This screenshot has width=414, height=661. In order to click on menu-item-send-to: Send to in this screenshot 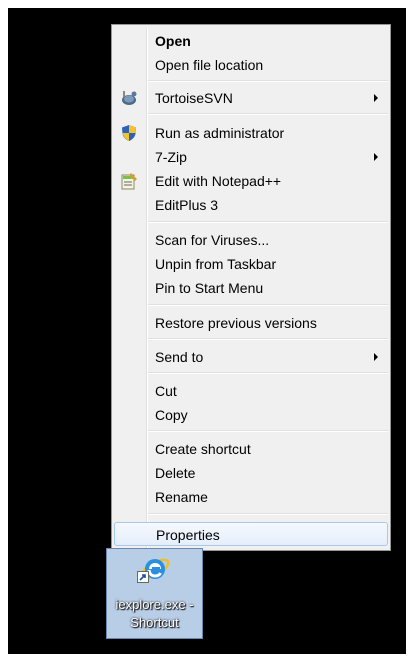, I will do `click(251, 357)`.